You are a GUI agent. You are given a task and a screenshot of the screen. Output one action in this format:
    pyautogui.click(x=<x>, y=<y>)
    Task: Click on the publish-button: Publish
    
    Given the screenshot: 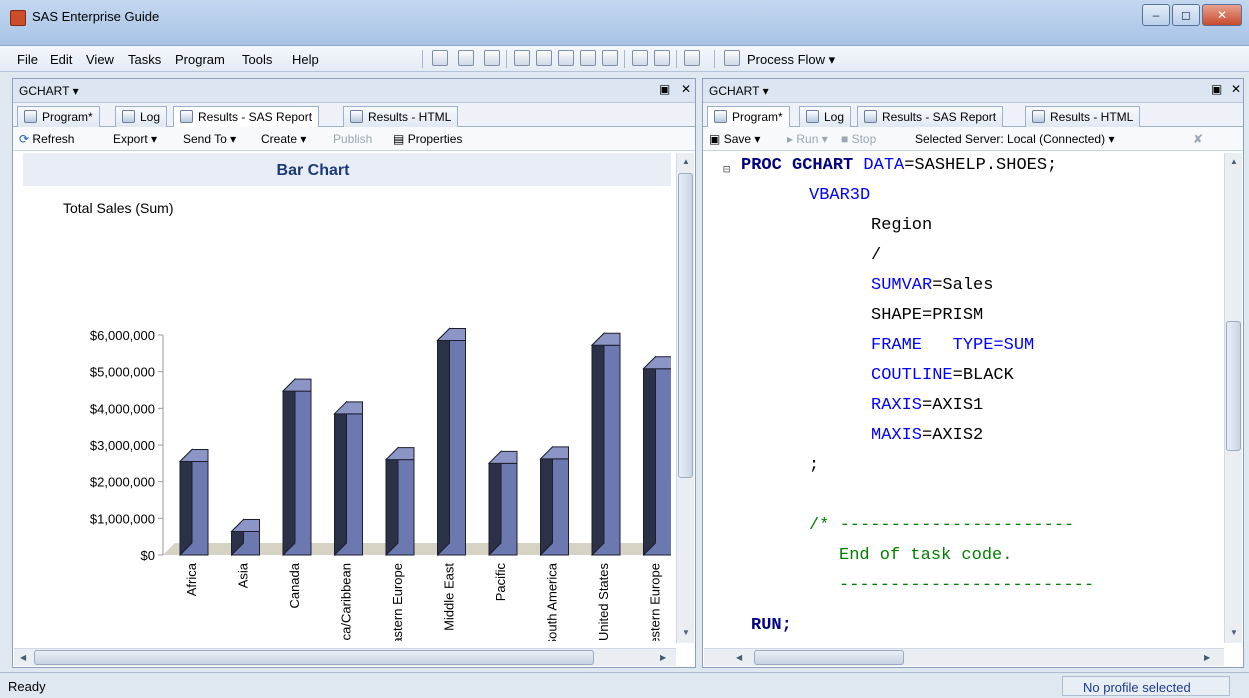 What is the action you would take?
    pyautogui.click(x=352, y=139)
    